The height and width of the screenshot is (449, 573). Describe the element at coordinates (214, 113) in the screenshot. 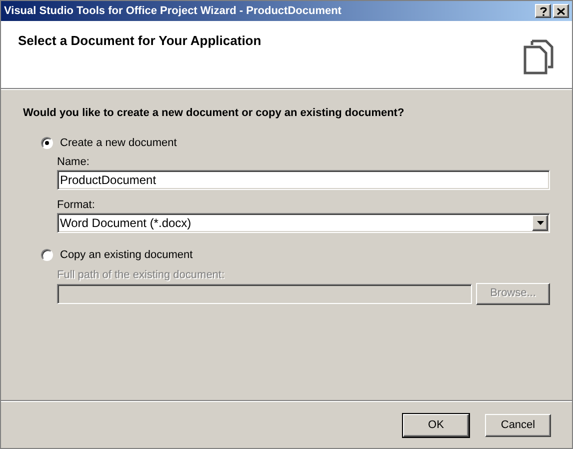

I see `question-text: Would you like to create a new document or copy an existing document?` at that location.